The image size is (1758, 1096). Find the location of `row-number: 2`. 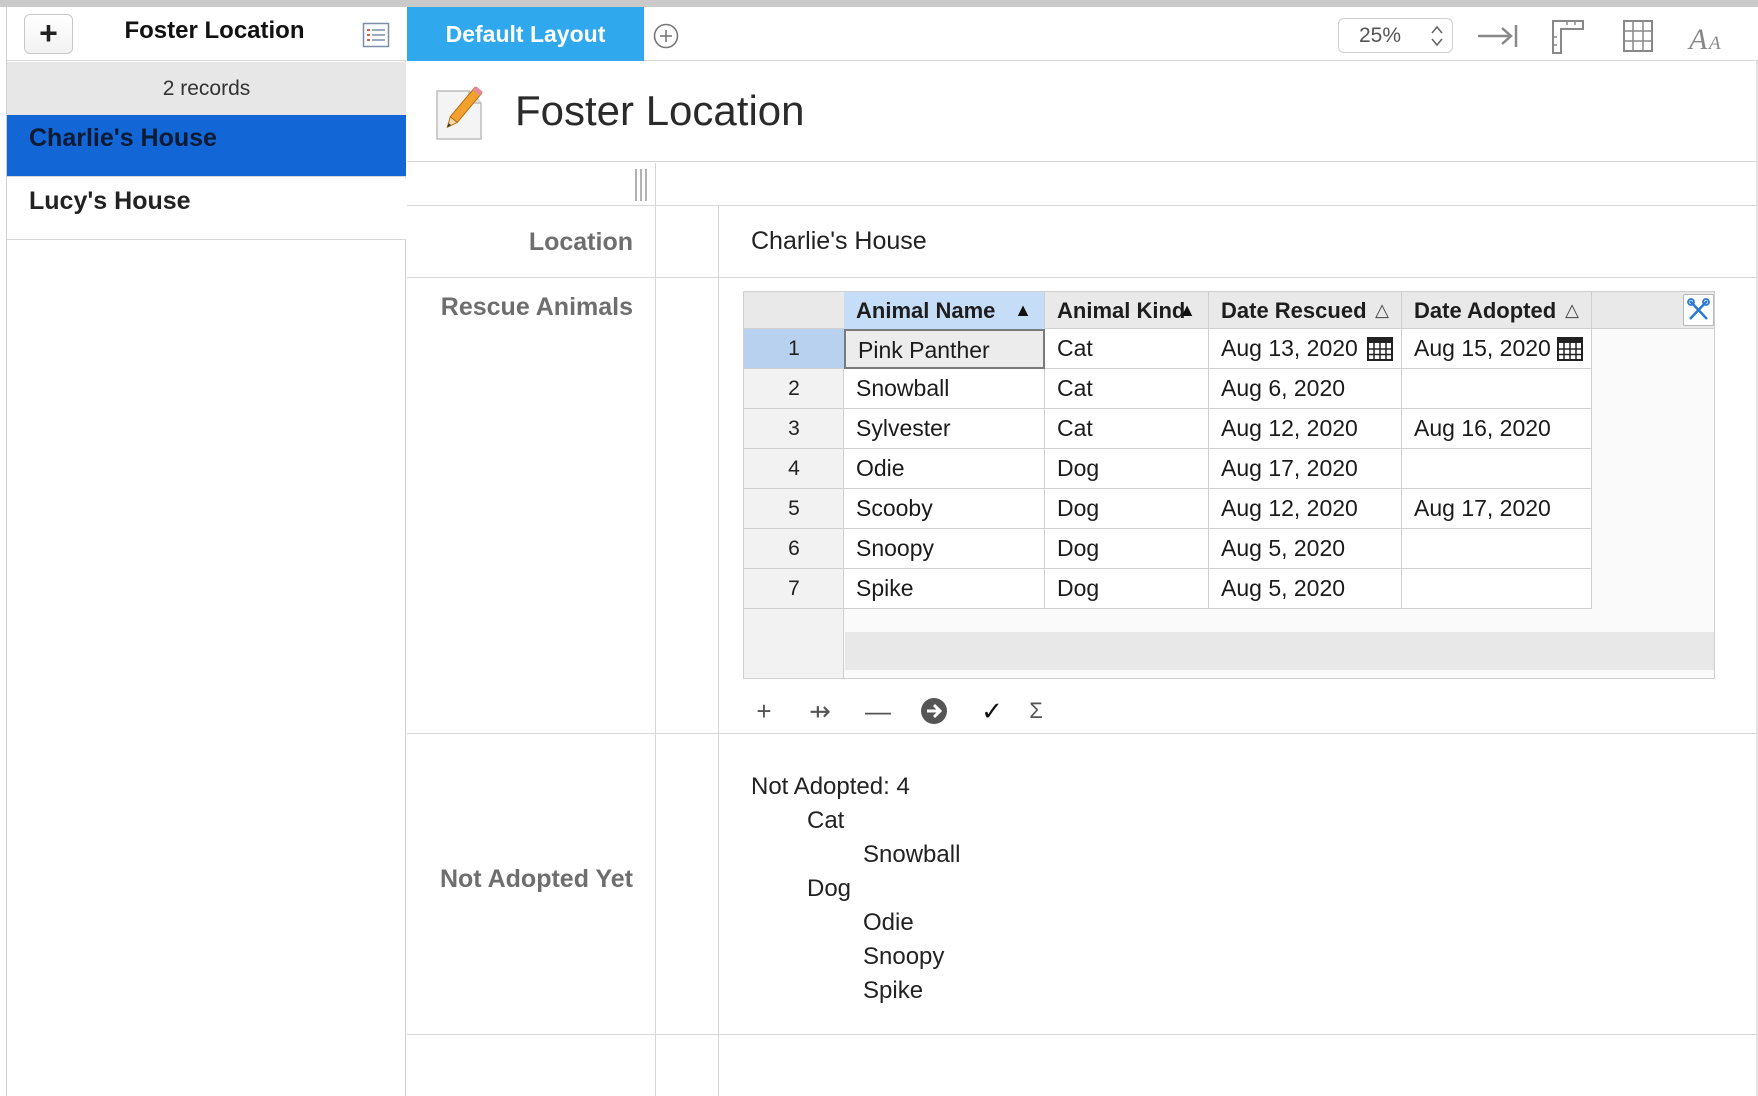

row-number: 2 is located at coordinates (794, 389).